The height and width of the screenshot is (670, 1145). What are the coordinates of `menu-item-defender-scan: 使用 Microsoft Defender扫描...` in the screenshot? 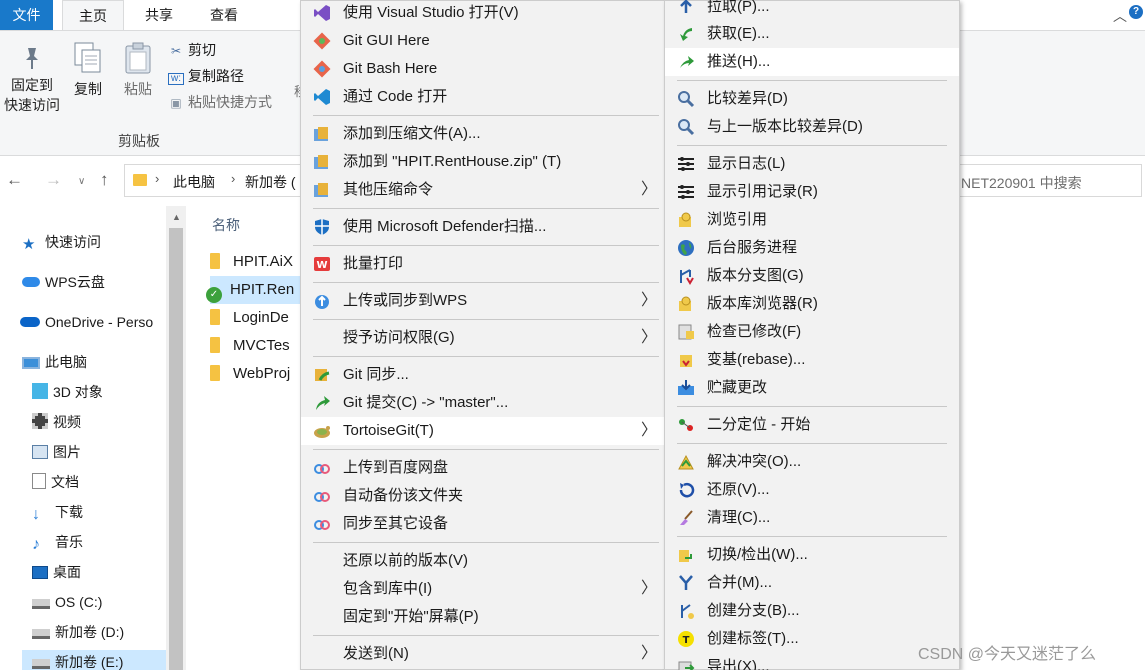 It's located at (483, 227).